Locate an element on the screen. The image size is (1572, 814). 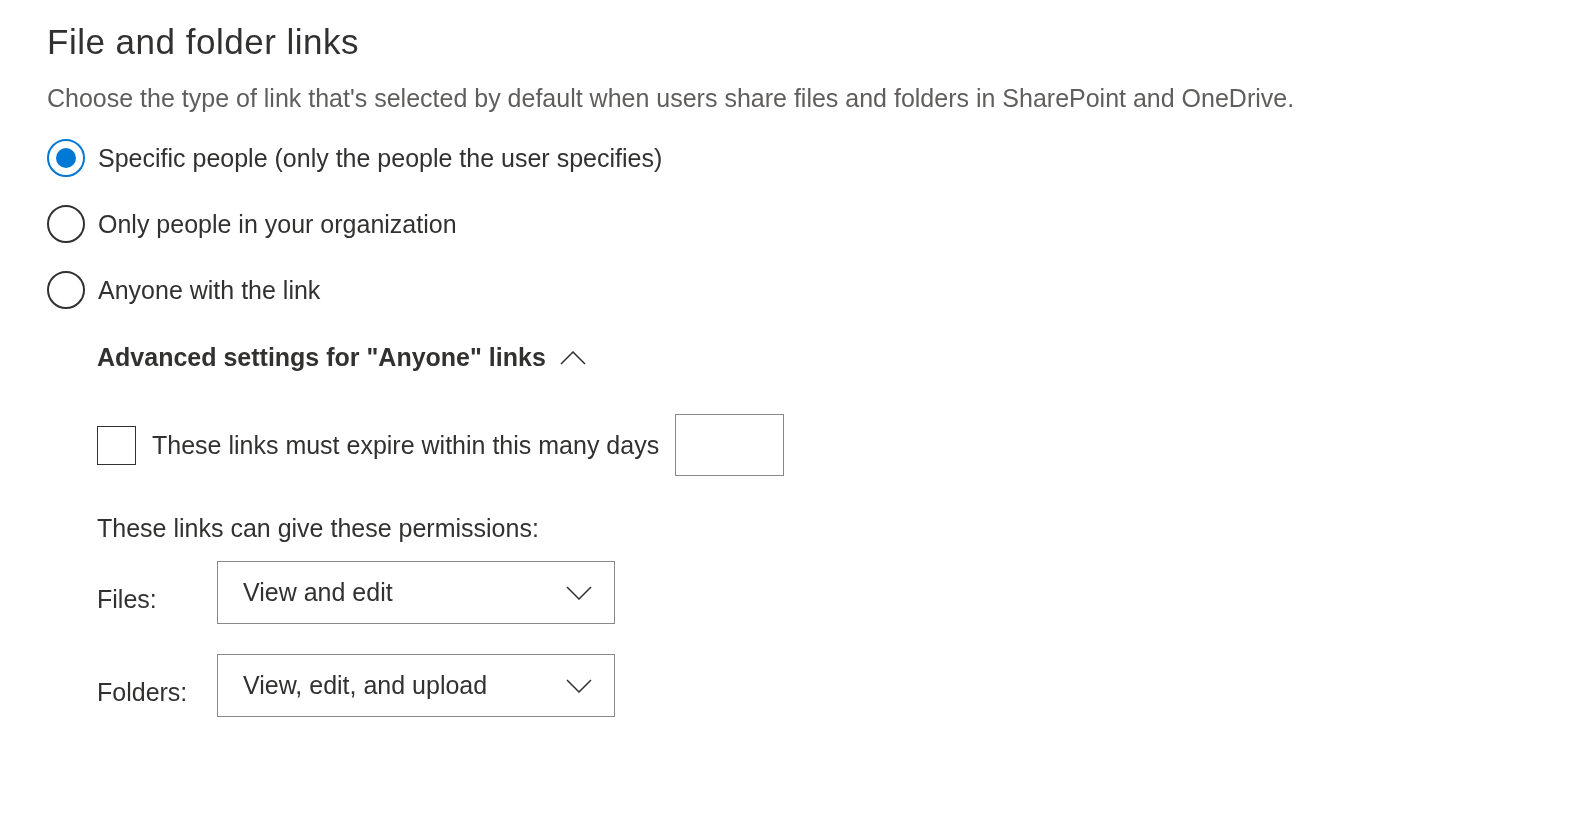
permission-dropdown: View and edit is located at coordinates (416, 592).